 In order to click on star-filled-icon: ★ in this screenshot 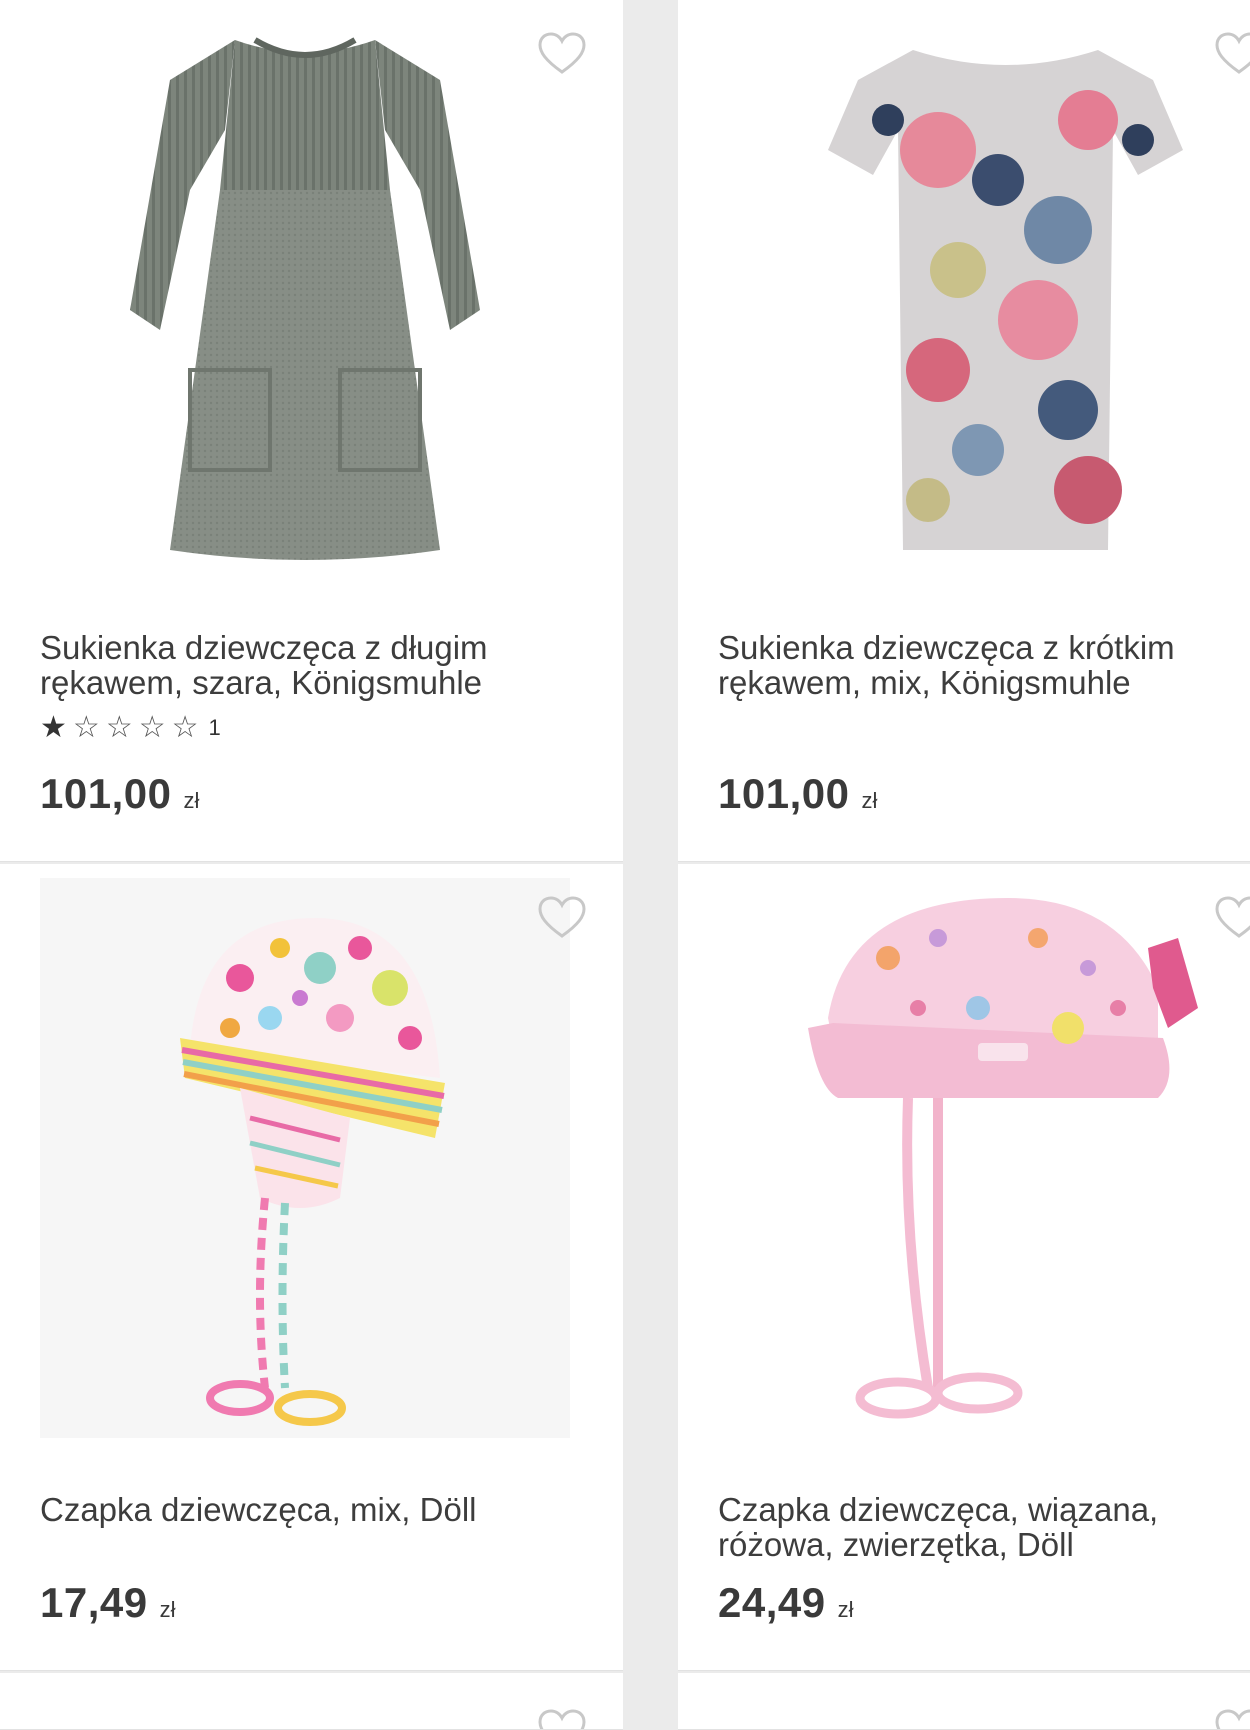, I will do `click(53, 727)`.